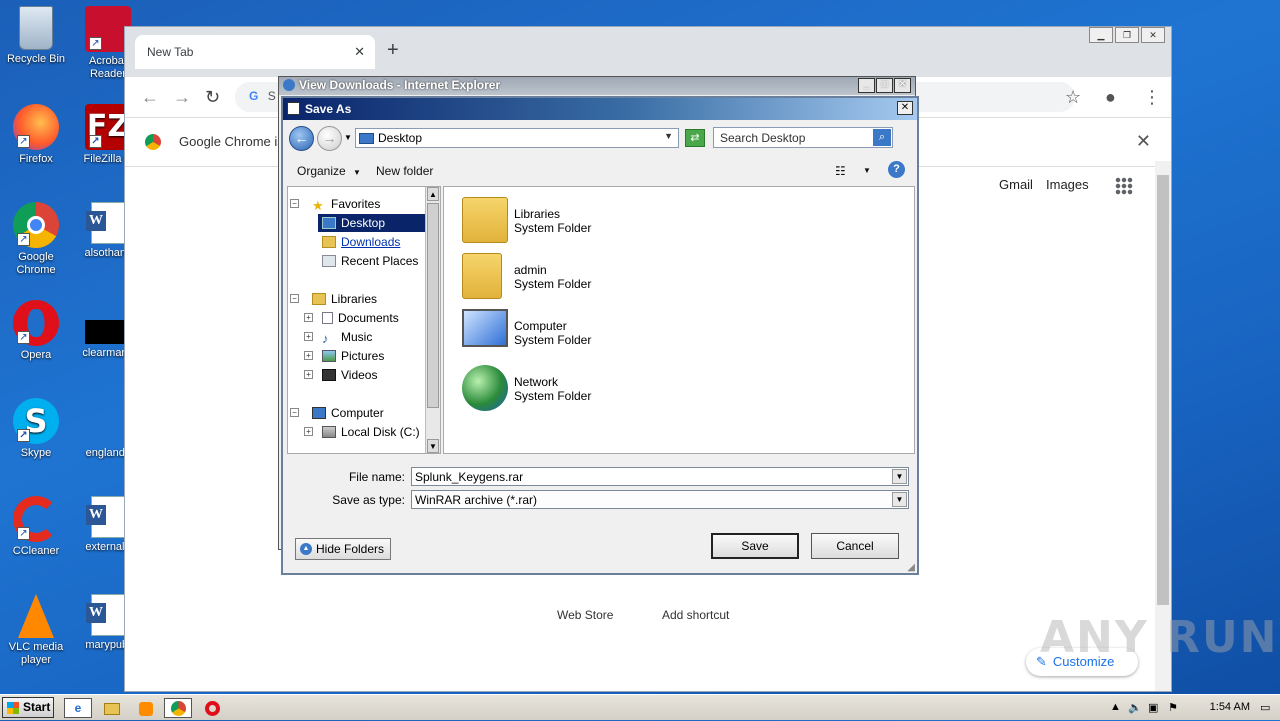 Image resolution: width=1280 pixels, height=721 pixels. Describe the element at coordinates (668, 136) in the screenshot. I see `address-dropdown-icon: ▼` at that location.